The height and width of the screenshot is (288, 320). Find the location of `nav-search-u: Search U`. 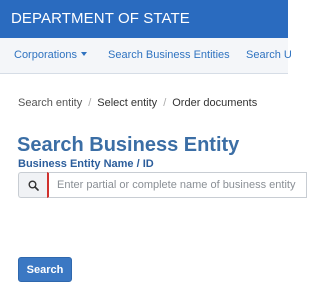

nav-search-u: Search U is located at coordinates (269, 55).